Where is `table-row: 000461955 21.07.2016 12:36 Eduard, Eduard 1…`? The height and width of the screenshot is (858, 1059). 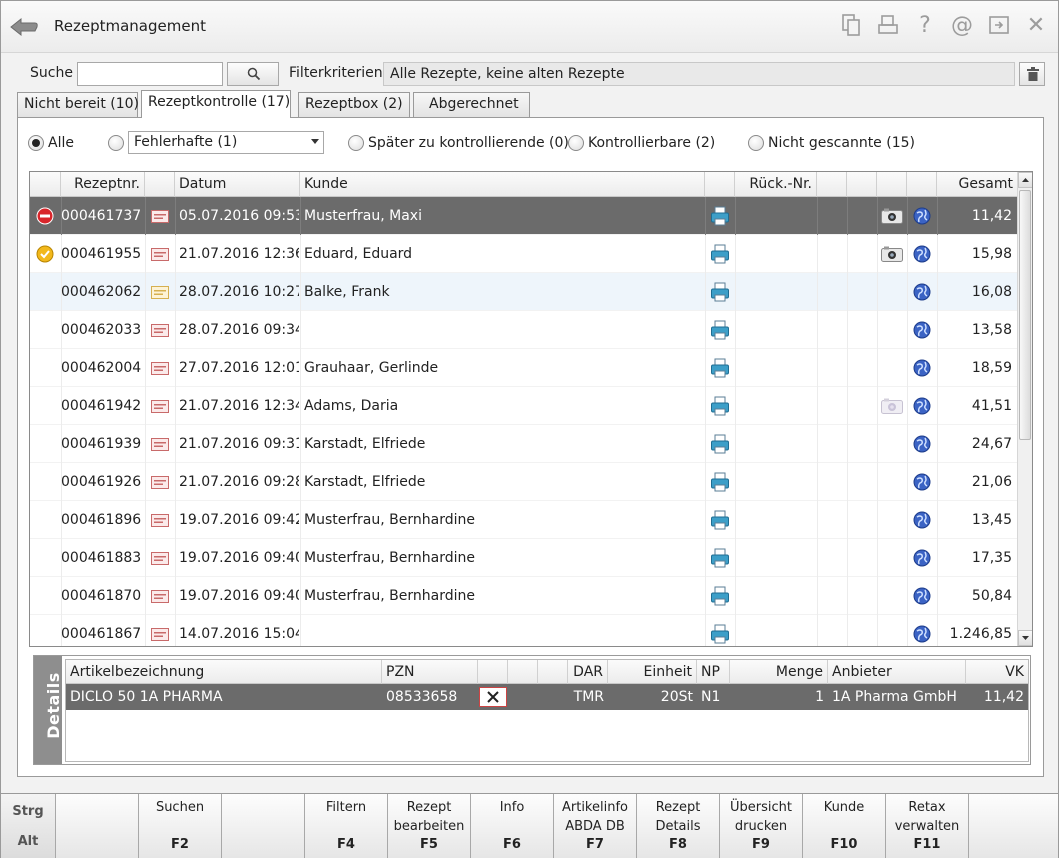
table-row: 000461955 21.07.2016 12:36 Eduard, Eduard 1… is located at coordinates (523, 254).